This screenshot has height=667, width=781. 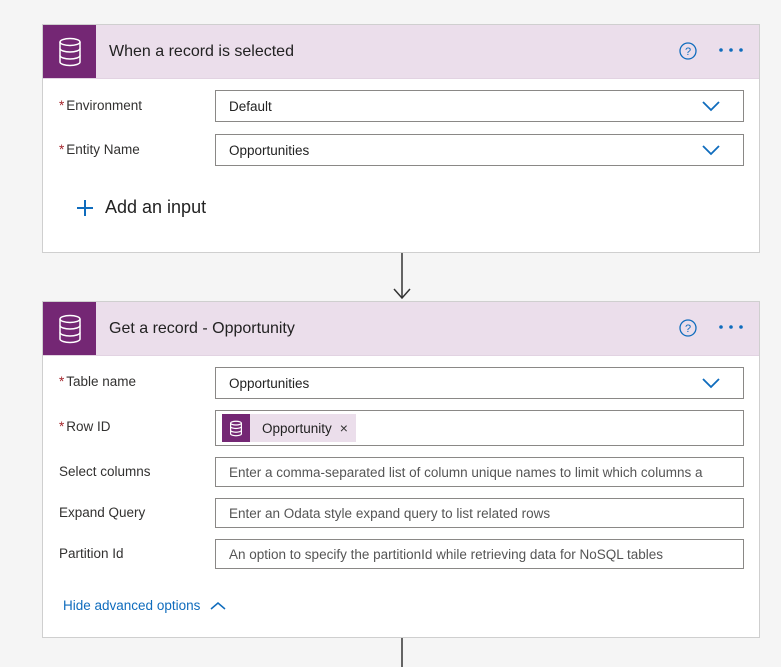 What do you see at coordinates (269, 150) in the screenshot?
I see `entity-name-value: Opportunities` at bounding box center [269, 150].